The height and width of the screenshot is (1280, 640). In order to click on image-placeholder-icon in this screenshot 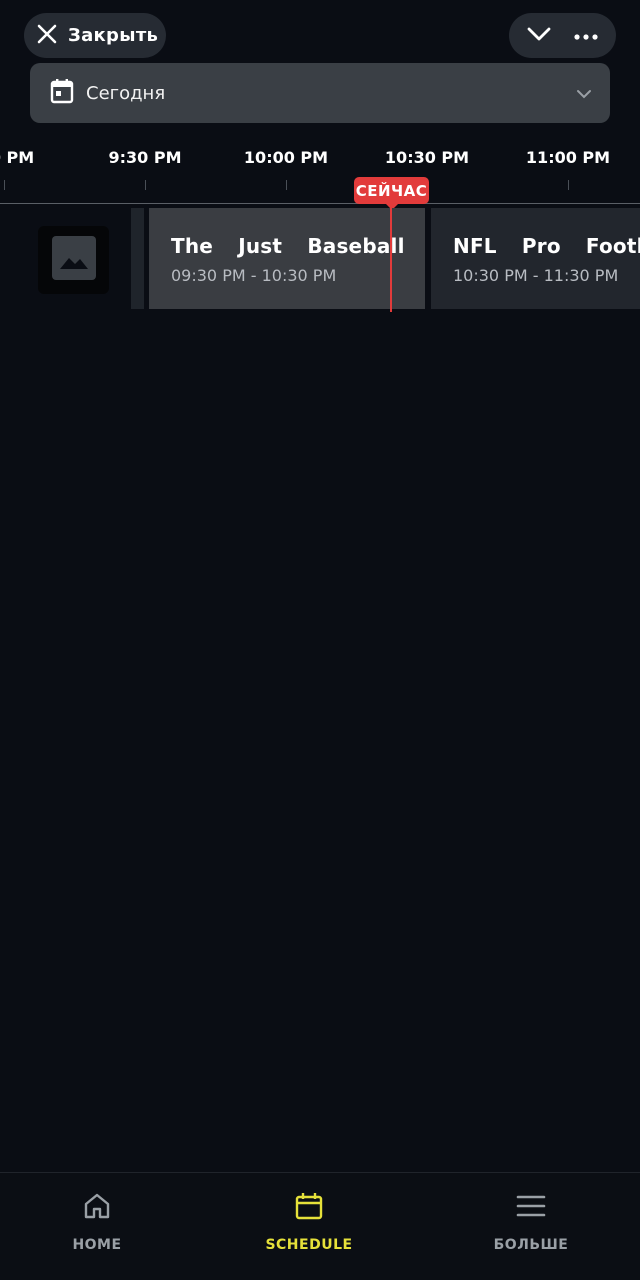, I will do `click(73, 260)`.